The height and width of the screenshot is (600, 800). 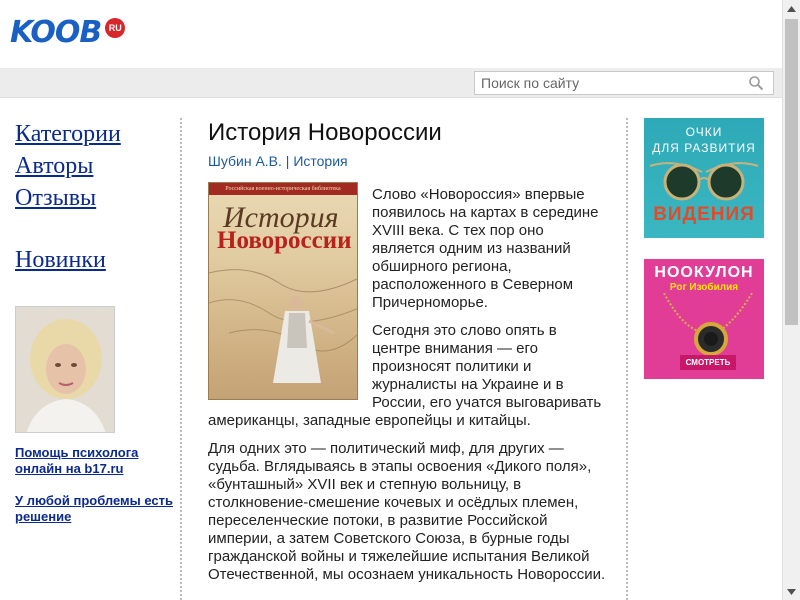 What do you see at coordinates (407, 161) in the screenshot?
I see `article-byline: Шубин А.В. | История` at bounding box center [407, 161].